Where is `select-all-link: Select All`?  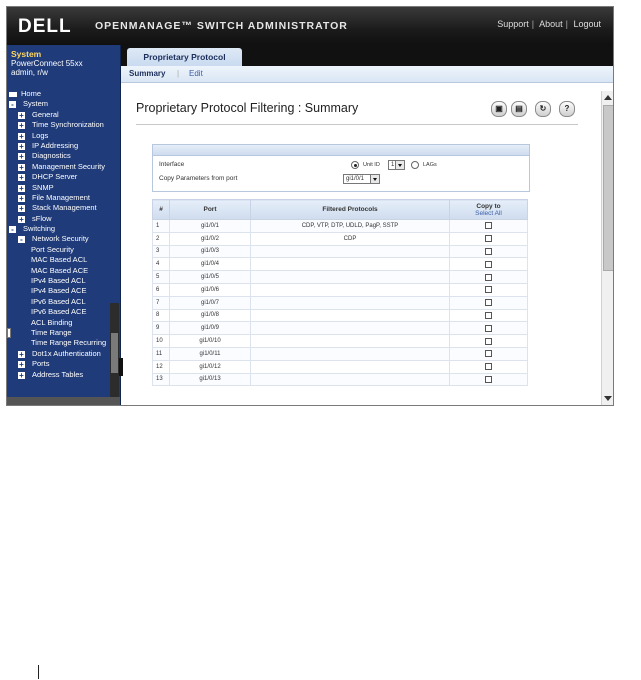 select-all-link: Select All is located at coordinates (488, 213).